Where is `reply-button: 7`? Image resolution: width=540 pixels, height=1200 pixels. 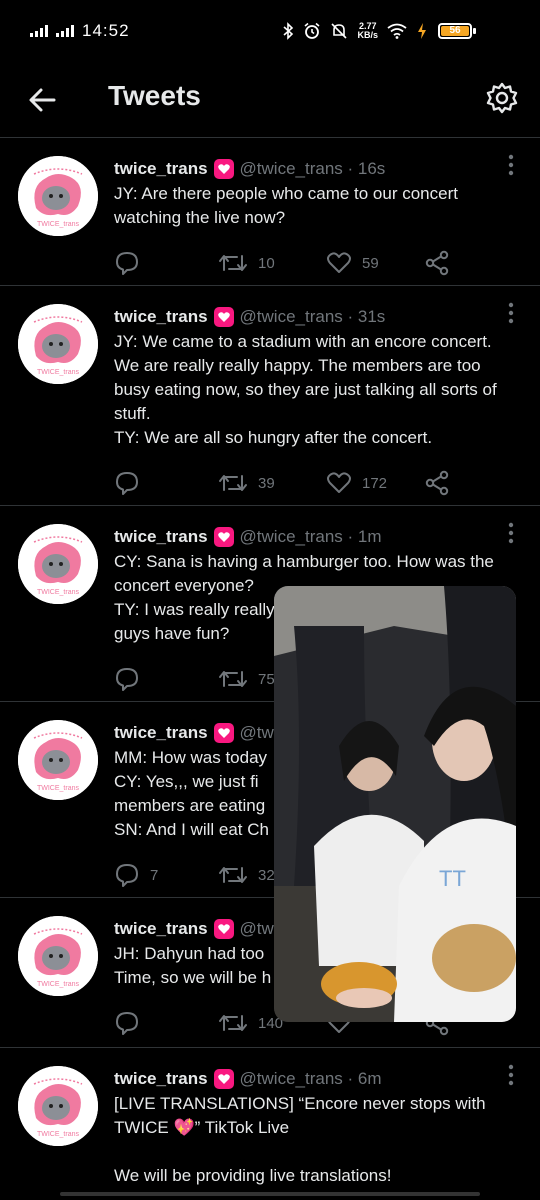 reply-button: 7 is located at coordinates (166, 875).